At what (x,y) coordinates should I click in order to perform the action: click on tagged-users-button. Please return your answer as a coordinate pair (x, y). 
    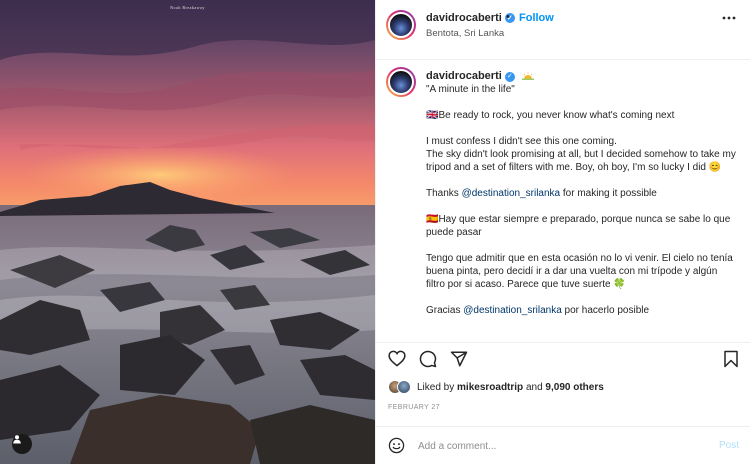
    Looking at the image, I should click on (22, 444).